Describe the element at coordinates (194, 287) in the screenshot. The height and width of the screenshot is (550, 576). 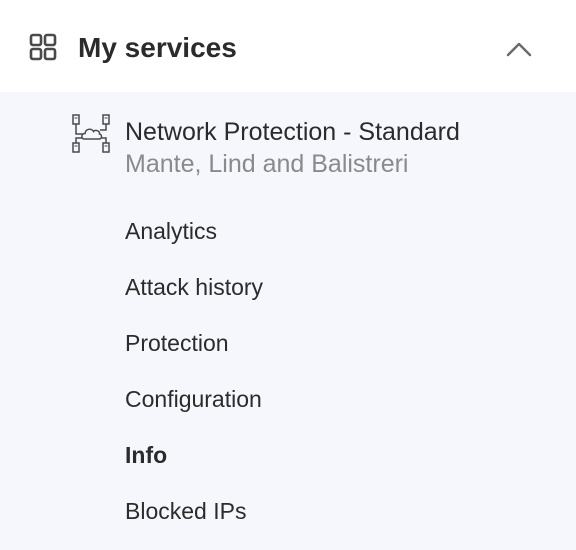
I see `menu-item-attack-history: Attack history` at that location.